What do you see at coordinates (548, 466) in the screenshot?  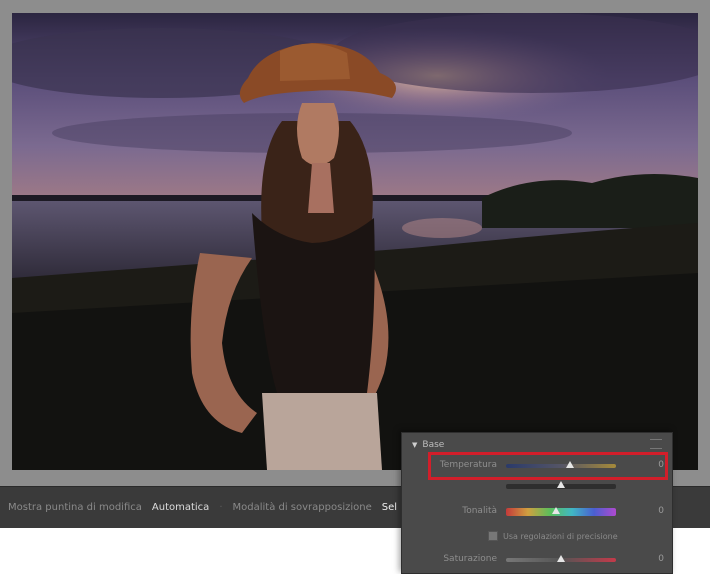 I see `temperature-highlight-box` at bounding box center [548, 466].